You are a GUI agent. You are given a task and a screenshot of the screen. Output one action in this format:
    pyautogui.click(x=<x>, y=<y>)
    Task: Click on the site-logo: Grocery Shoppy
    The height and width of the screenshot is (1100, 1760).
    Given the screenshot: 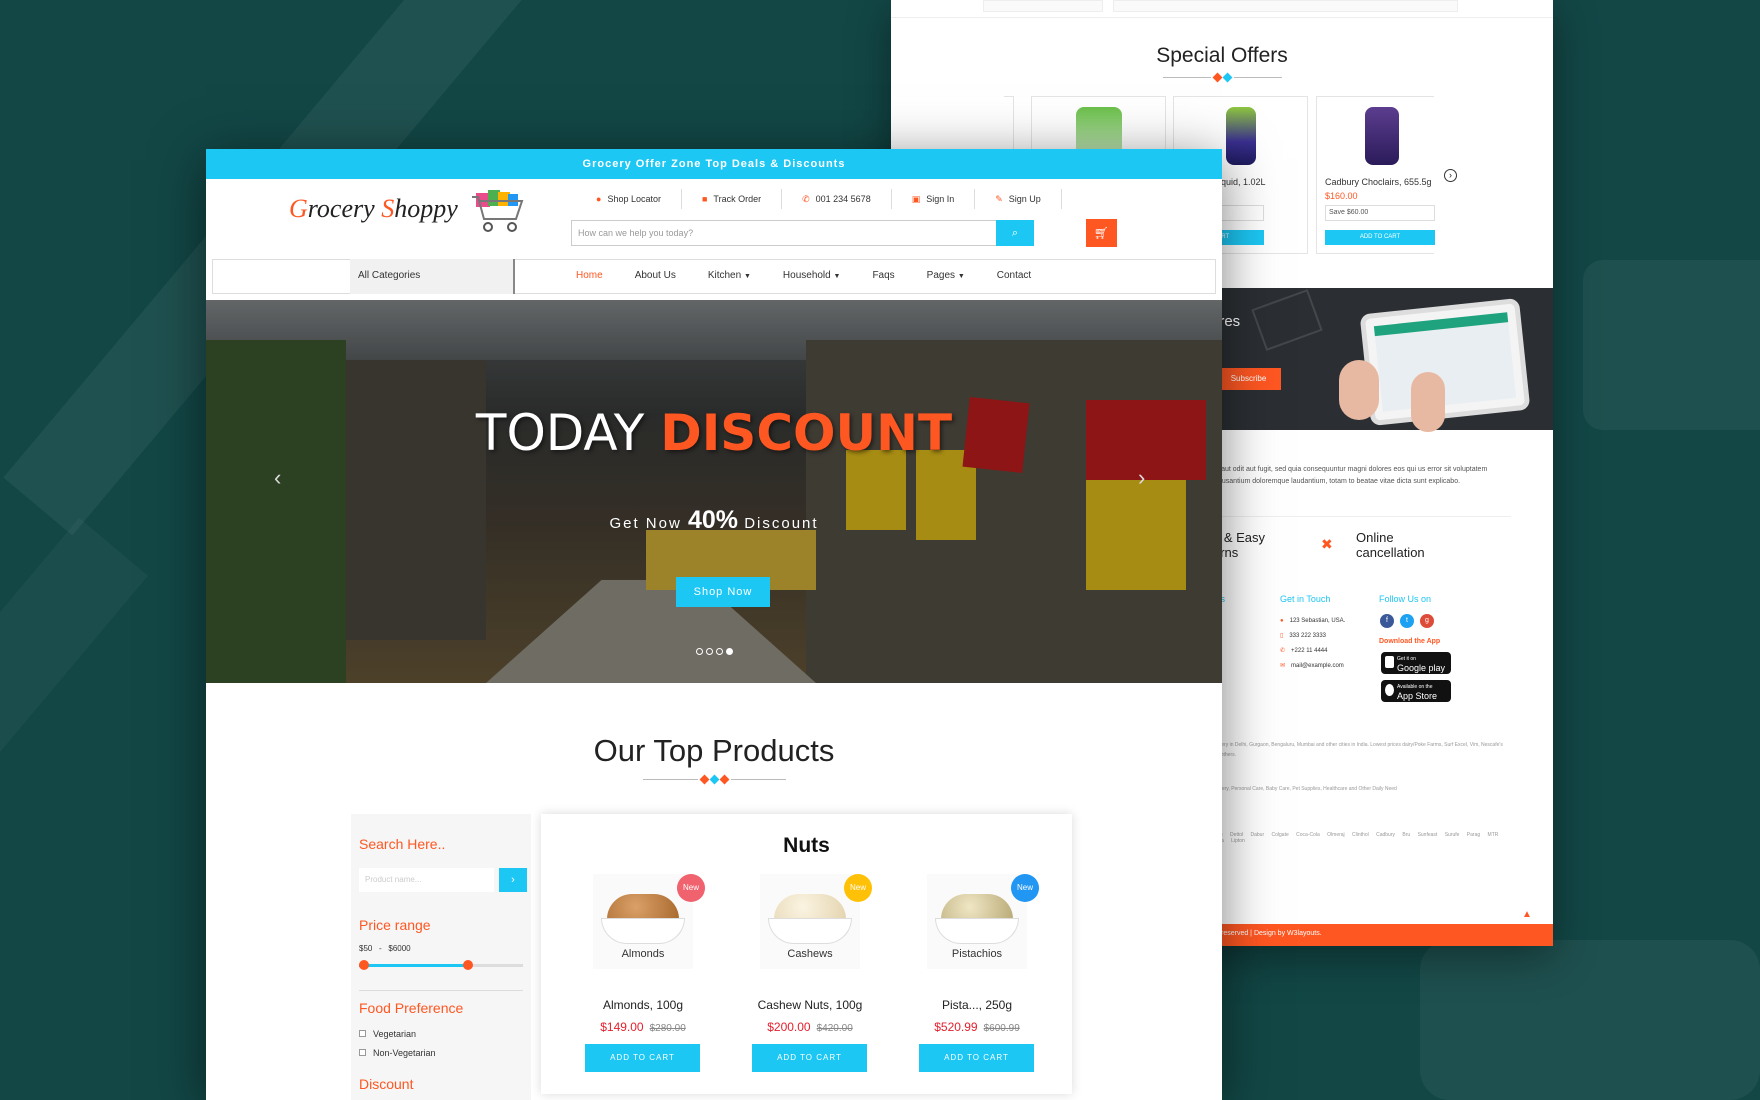 What is the action you would take?
    pyautogui.click(x=373, y=209)
    